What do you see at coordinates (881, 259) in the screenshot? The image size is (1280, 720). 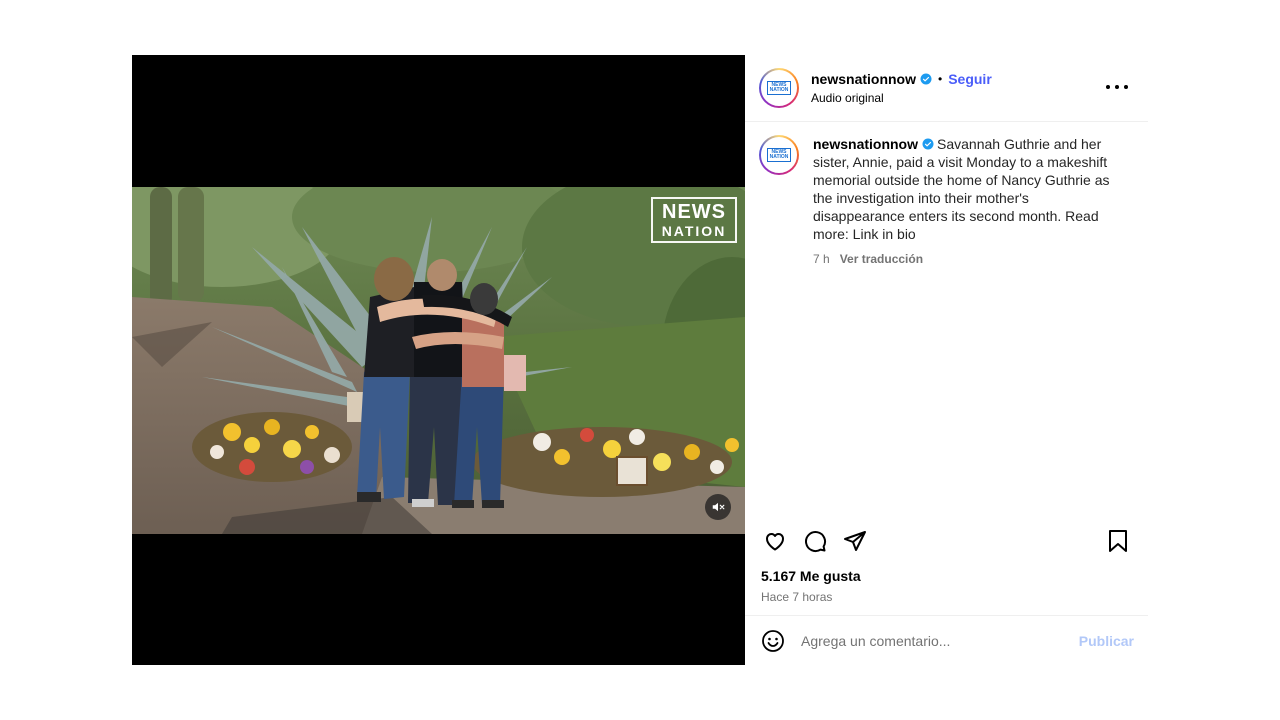 I see `see-translation-link: Ver traducción` at bounding box center [881, 259].